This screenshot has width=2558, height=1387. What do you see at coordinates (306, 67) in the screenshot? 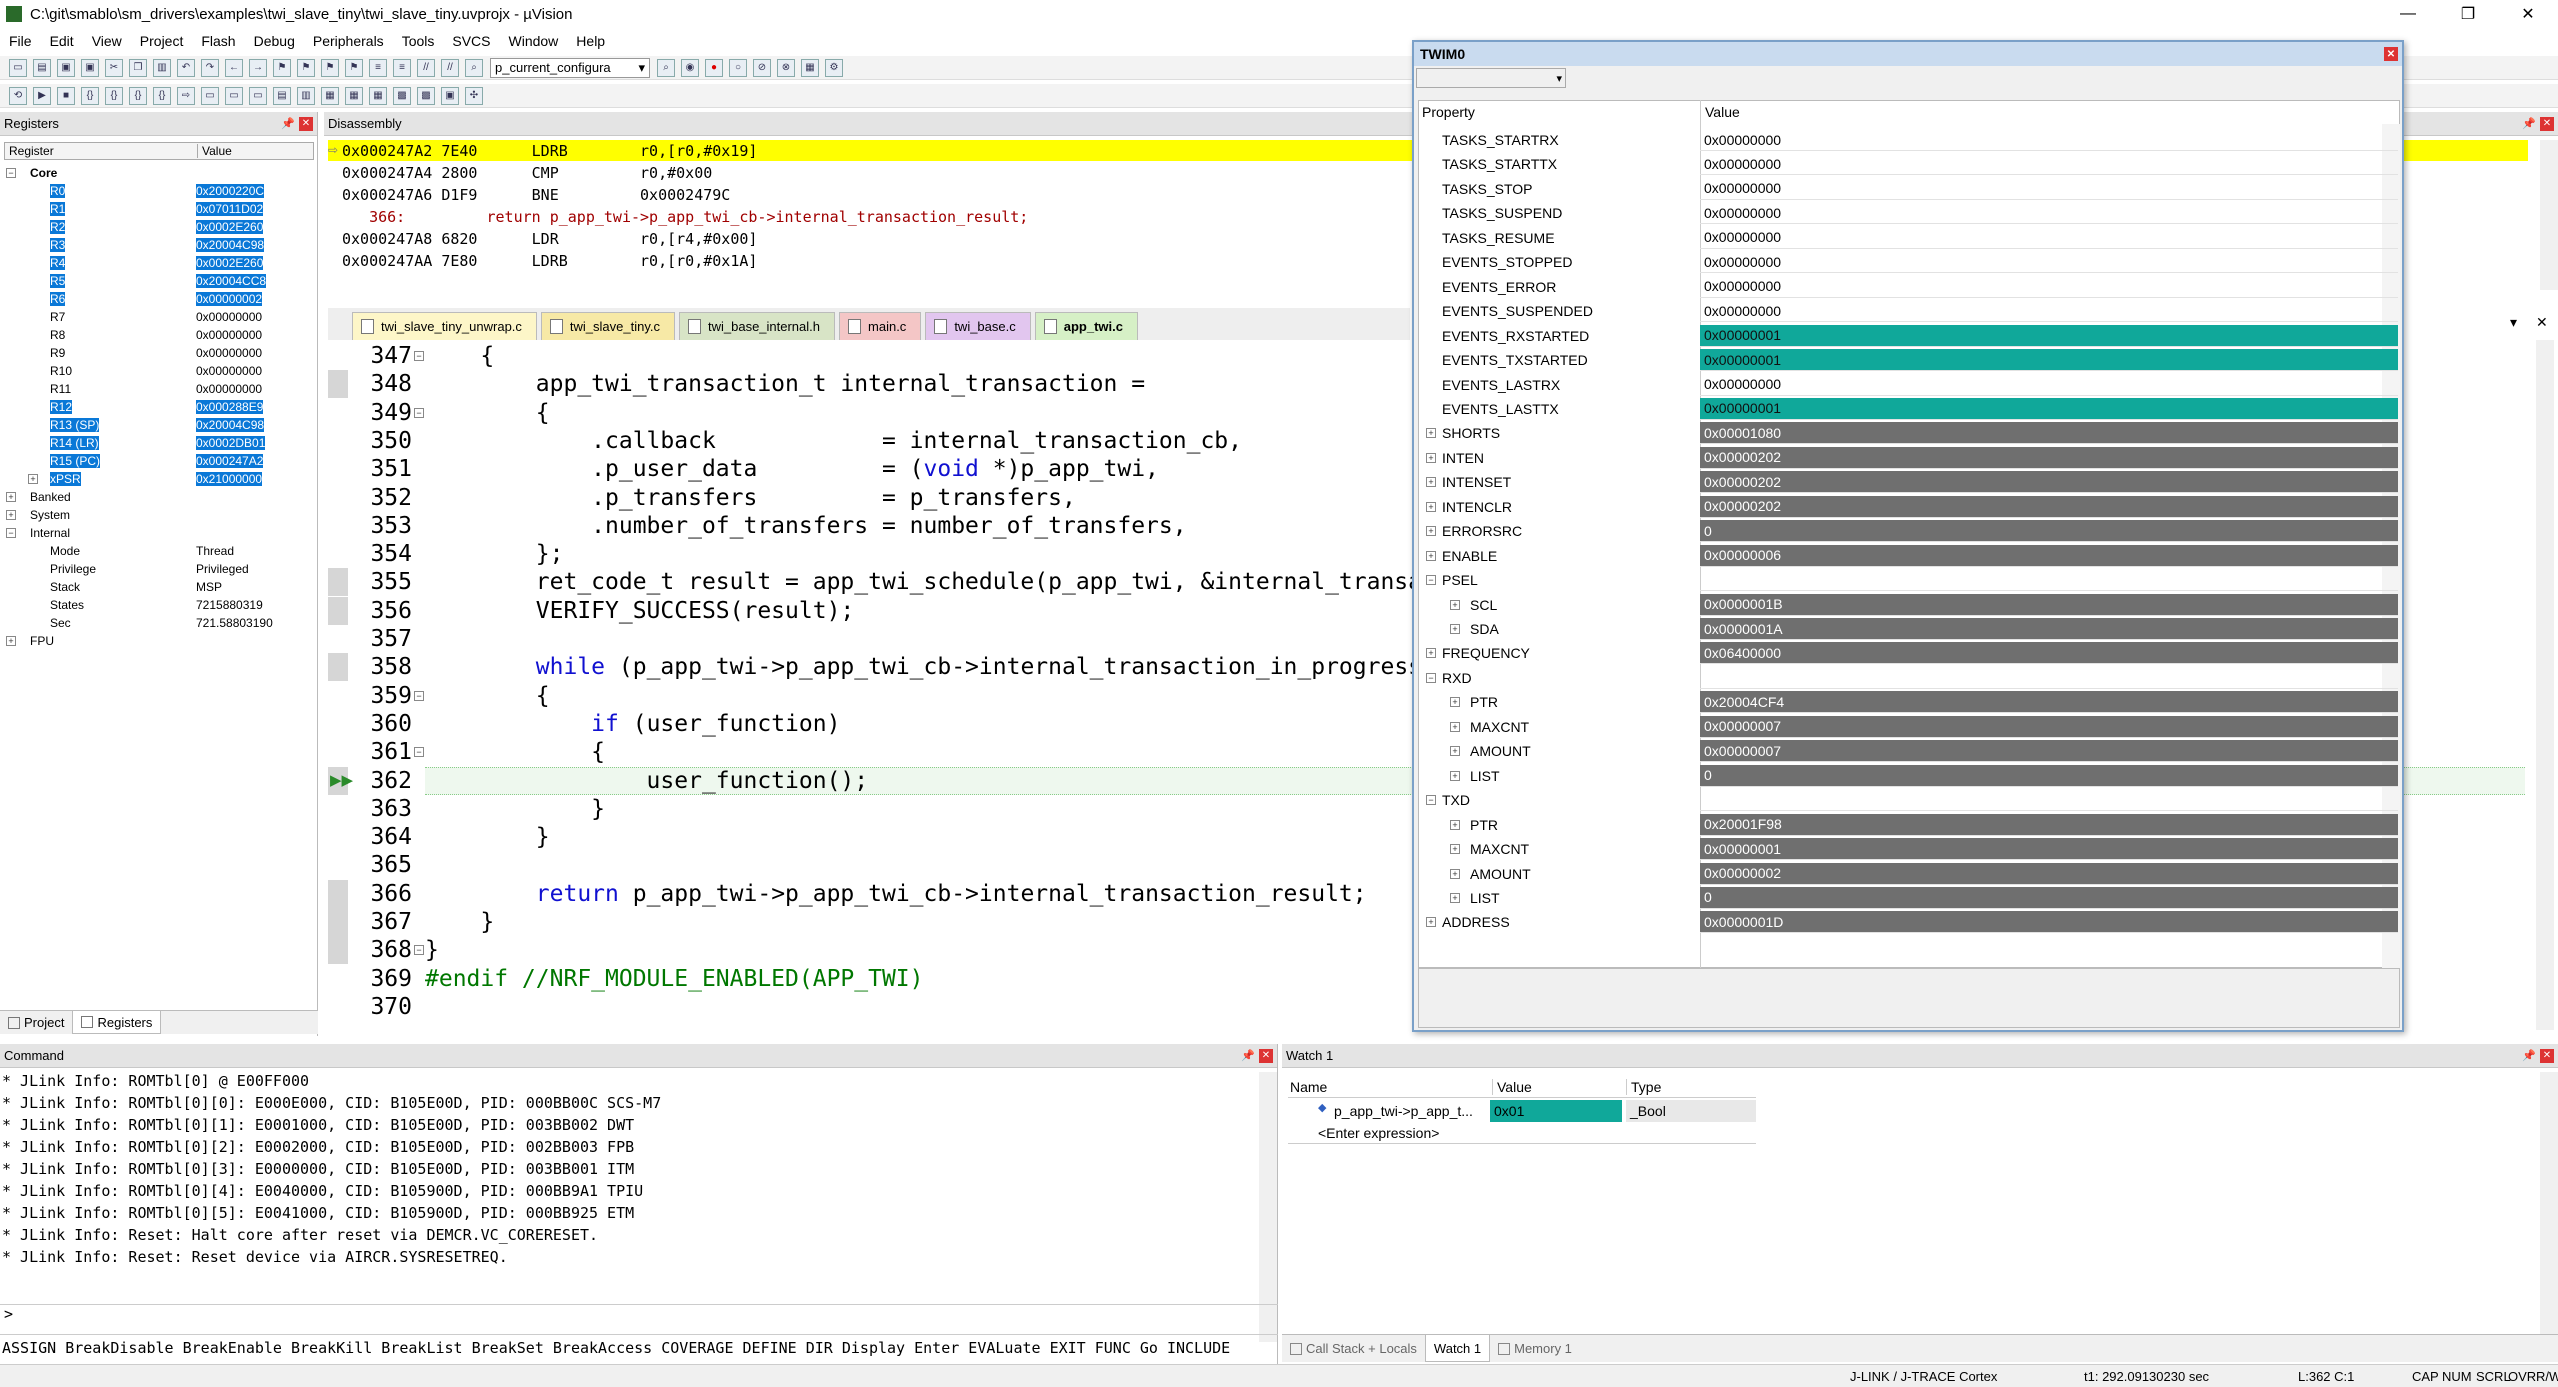
I see `bookmark-prev-icon: ⚑` at bounding box center [306, 67].